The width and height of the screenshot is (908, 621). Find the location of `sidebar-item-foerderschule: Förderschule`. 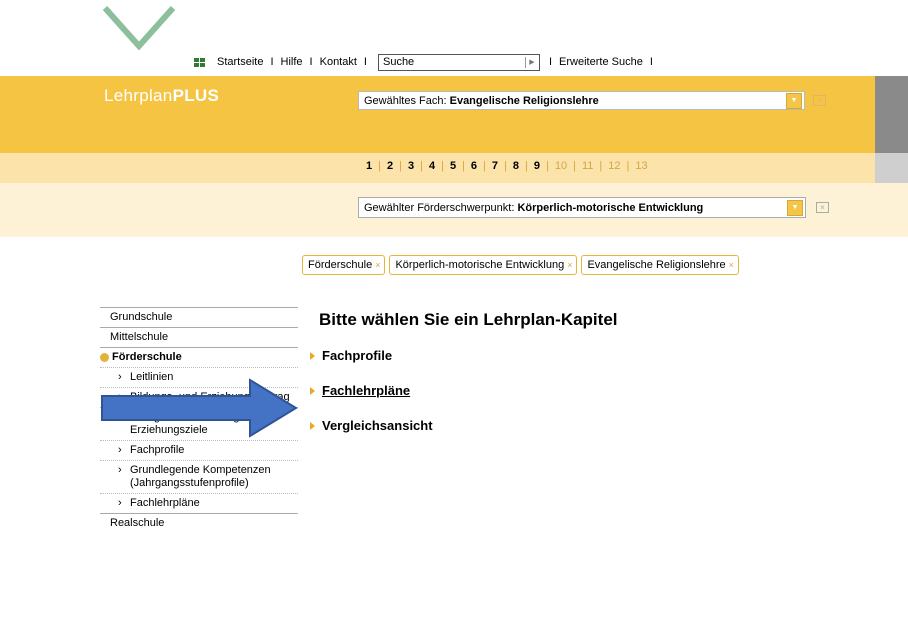

sidebar-item-foerderschule: Förderschule is located at coordinates (199, 357).